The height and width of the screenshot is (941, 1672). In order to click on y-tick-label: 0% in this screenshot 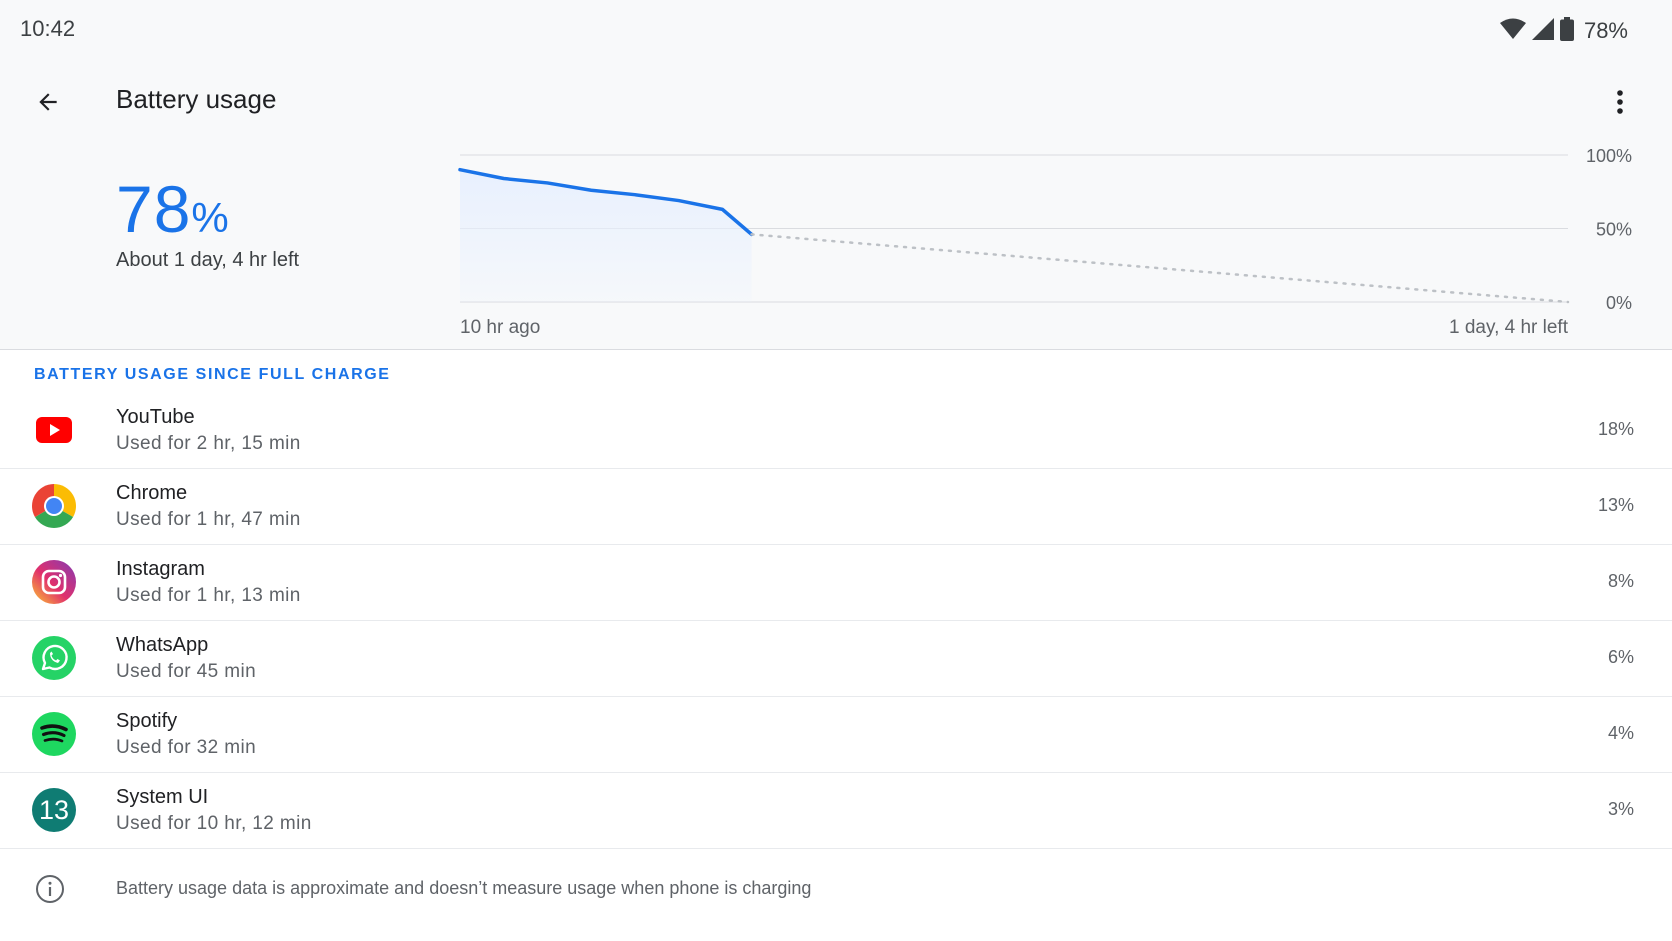, I will do `click(1619, 303)`.